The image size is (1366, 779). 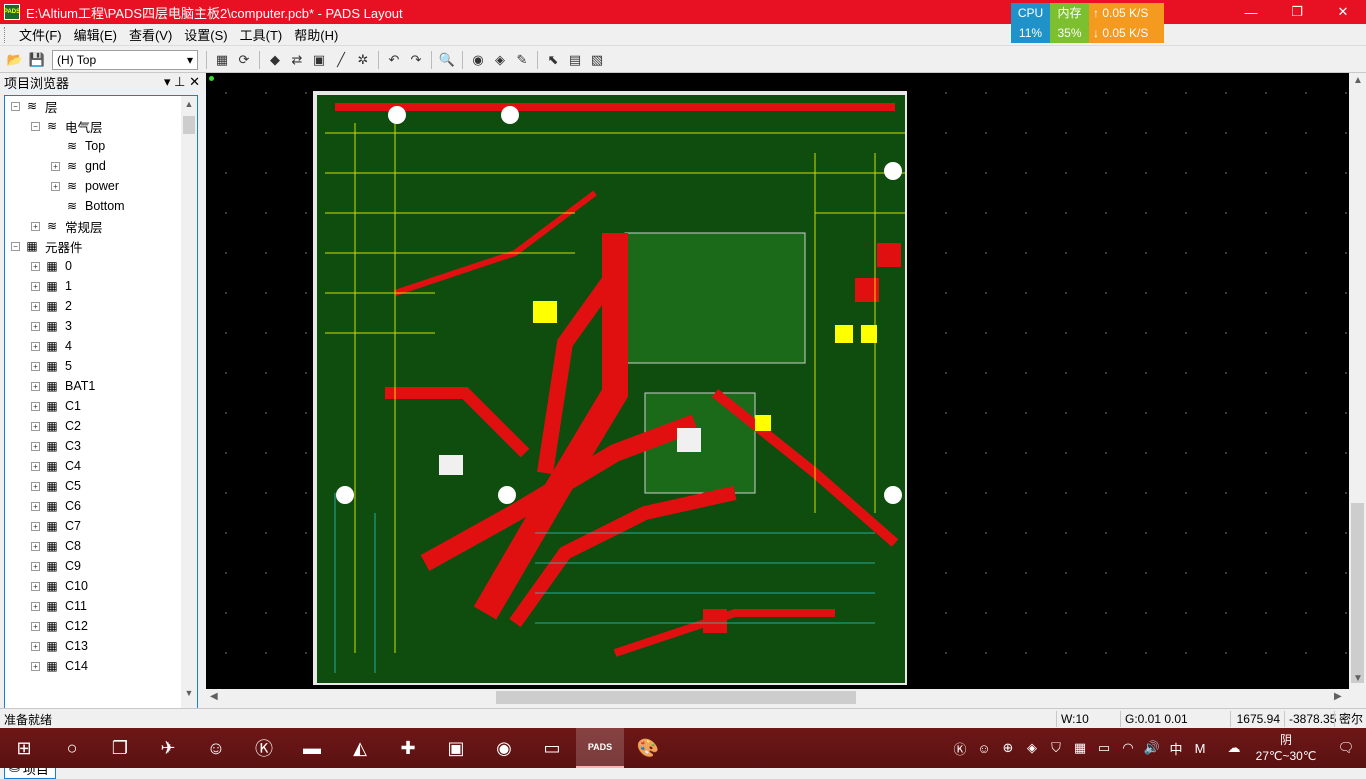 What do you see at coordinates (275, 60) in the screenshot?
I see `design-toolbar-icon: ◆` at bounding box center [275, 60].